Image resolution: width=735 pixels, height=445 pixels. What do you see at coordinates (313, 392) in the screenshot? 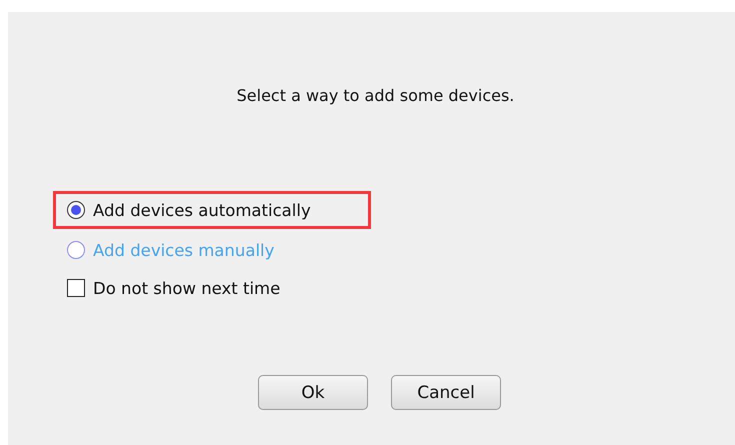
I see `ok-button: Ok` at bounding box center [313, 392].